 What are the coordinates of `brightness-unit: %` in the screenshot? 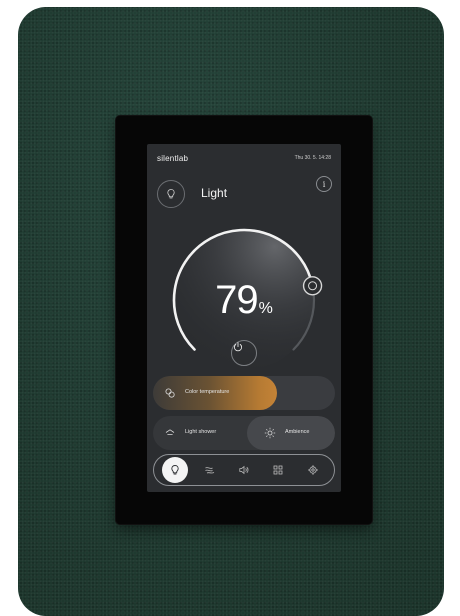 It's located at (265, 308).